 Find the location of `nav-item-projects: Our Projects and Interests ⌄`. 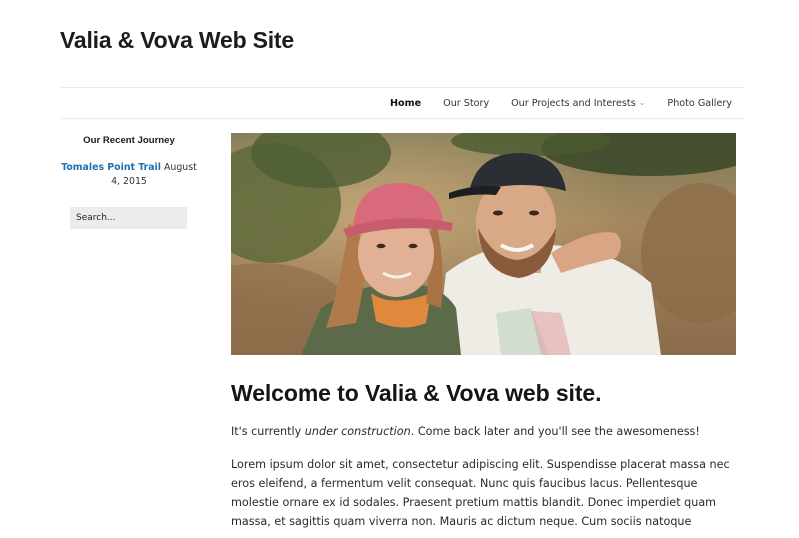

nav-item-projects: Our Projects and Interests ⌄ is located at coordinates (578, 103).